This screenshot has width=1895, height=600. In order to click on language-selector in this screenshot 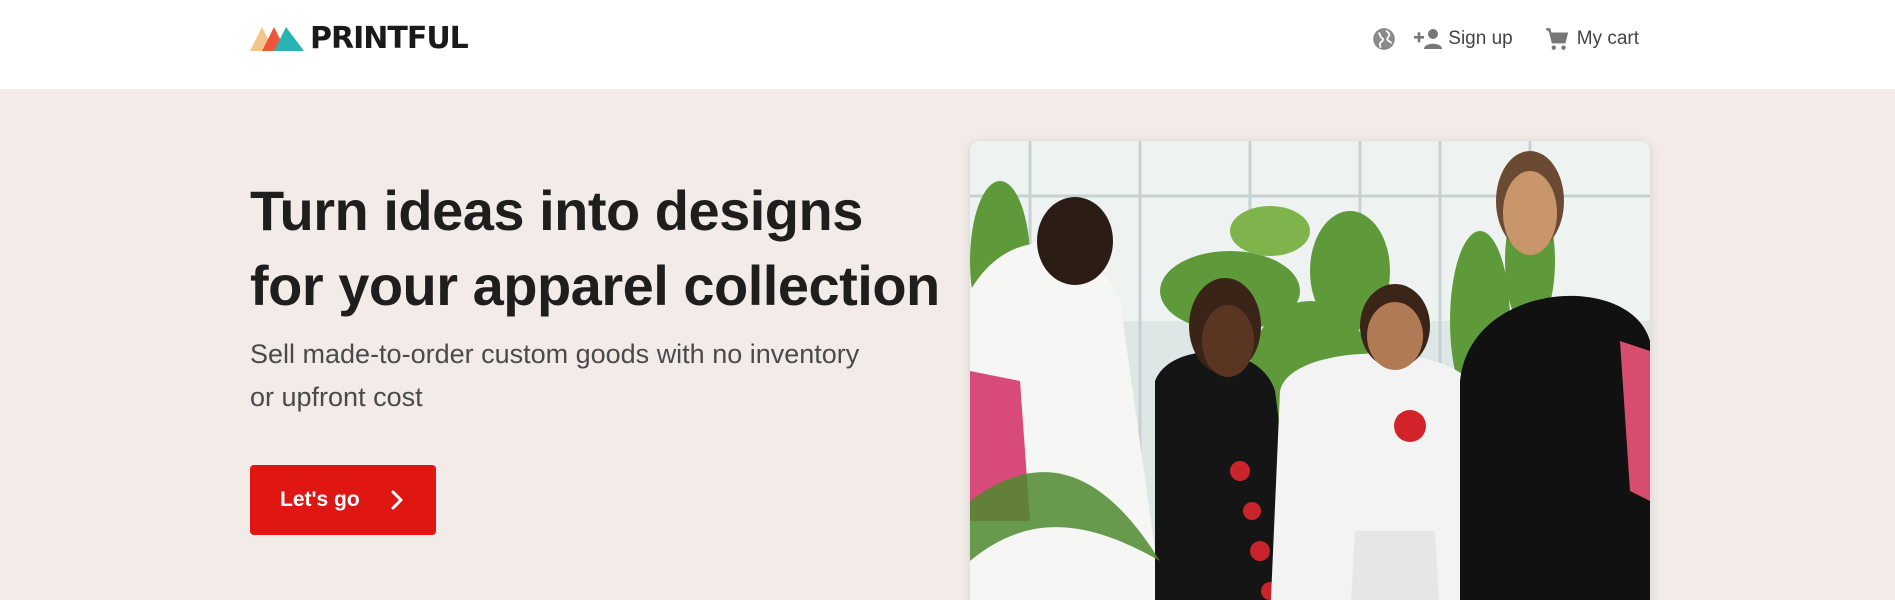, I will do `click(1384, 39)`.